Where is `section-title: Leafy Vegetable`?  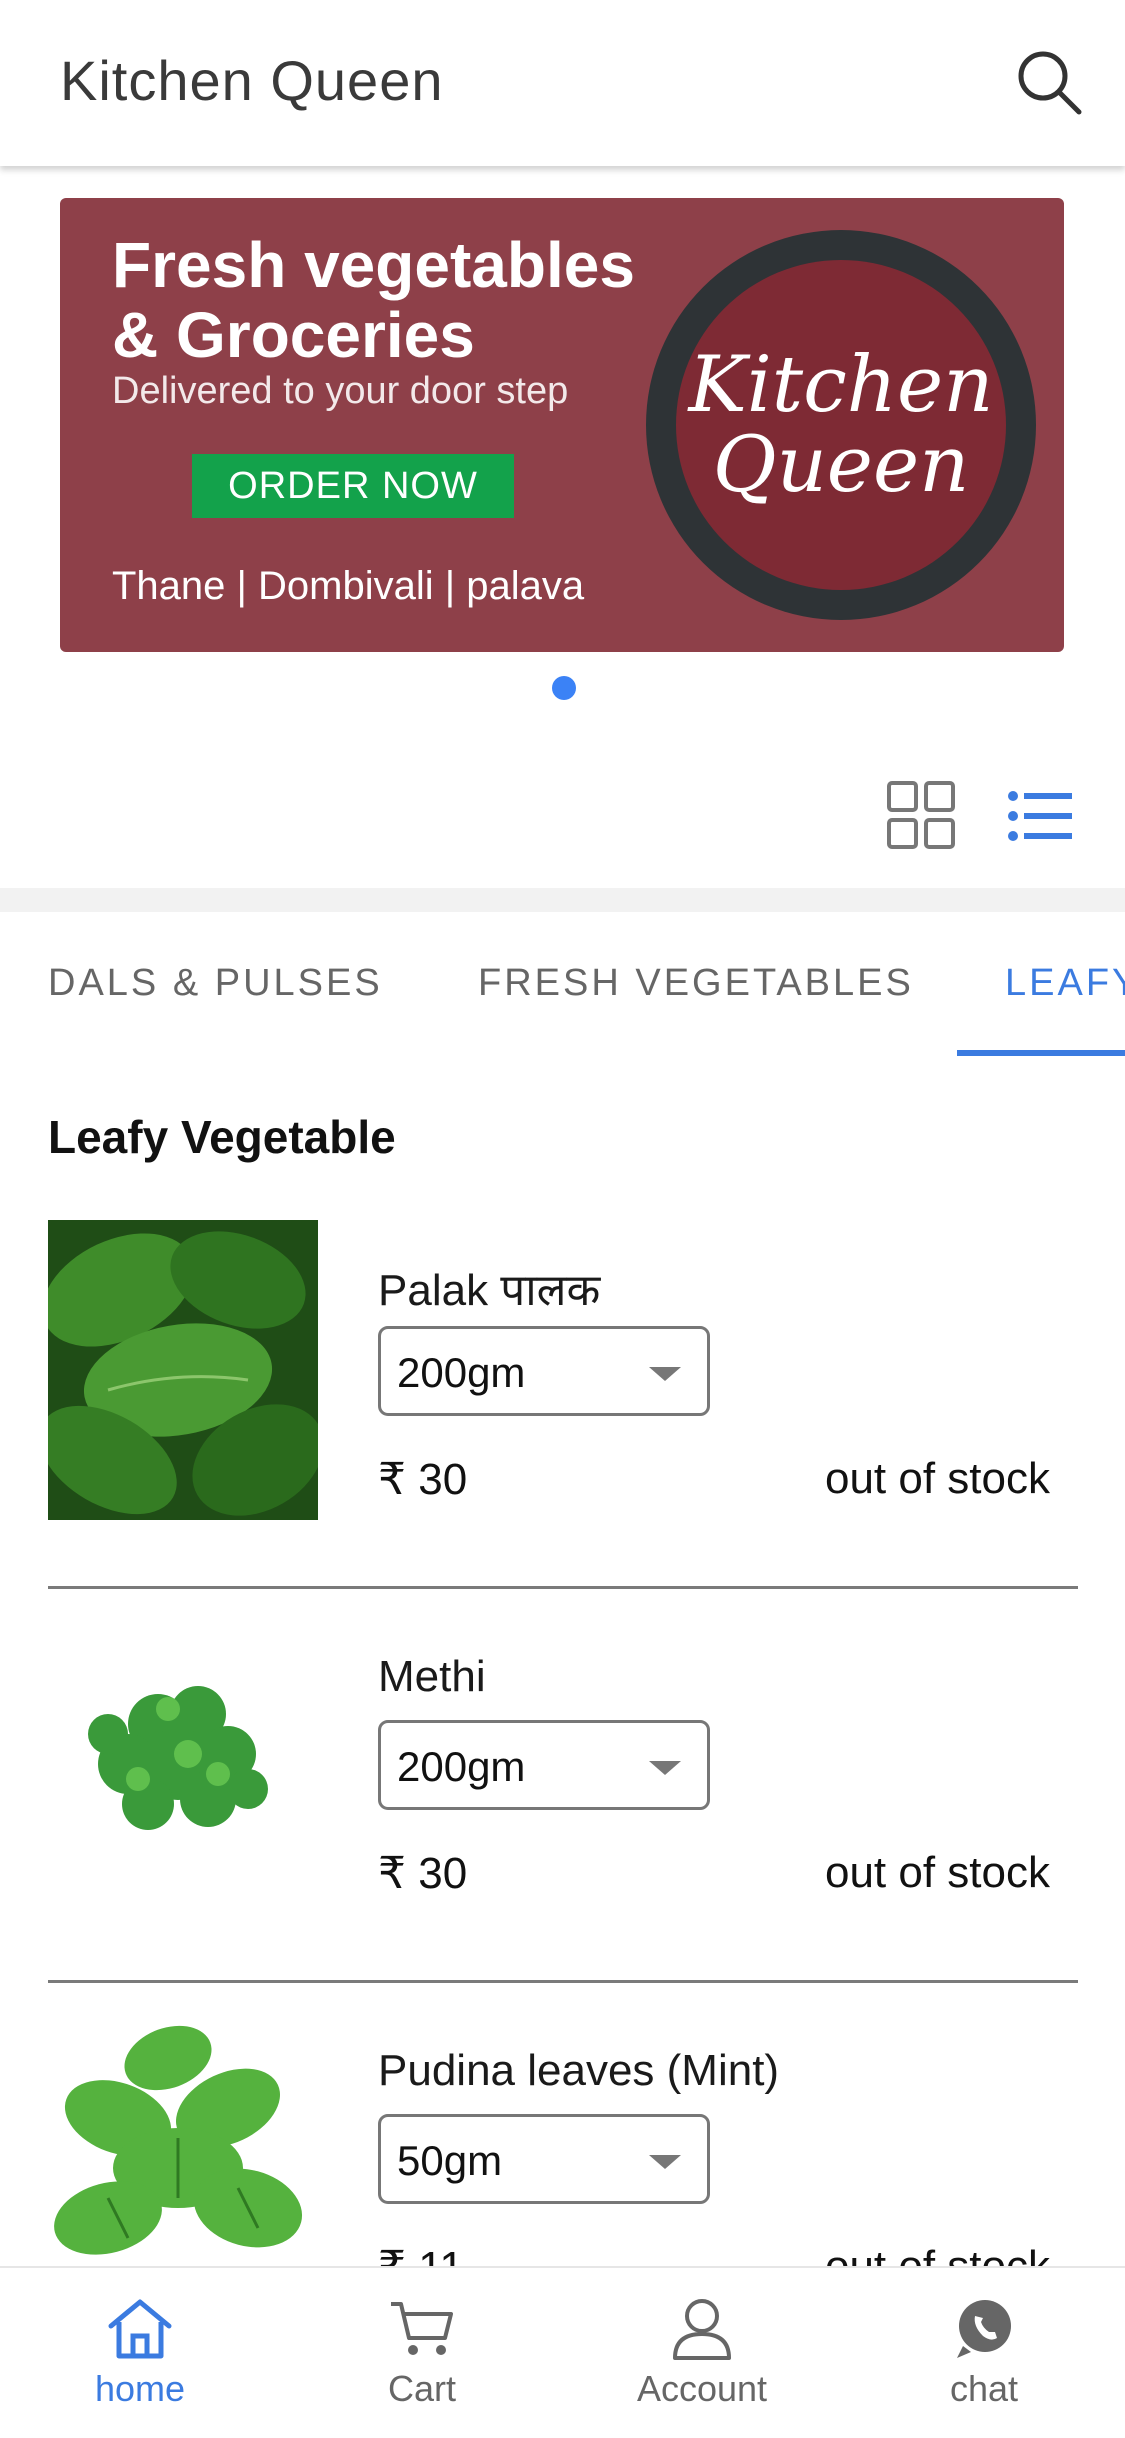 section-title: Leafy Vegetable is located at coordinates (222, 1137).